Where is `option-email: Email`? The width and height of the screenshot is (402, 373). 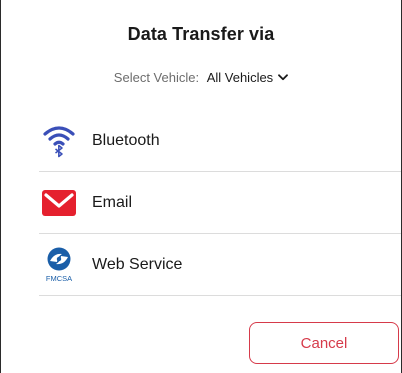 option-email: Email is located at coordinates (220, 203).